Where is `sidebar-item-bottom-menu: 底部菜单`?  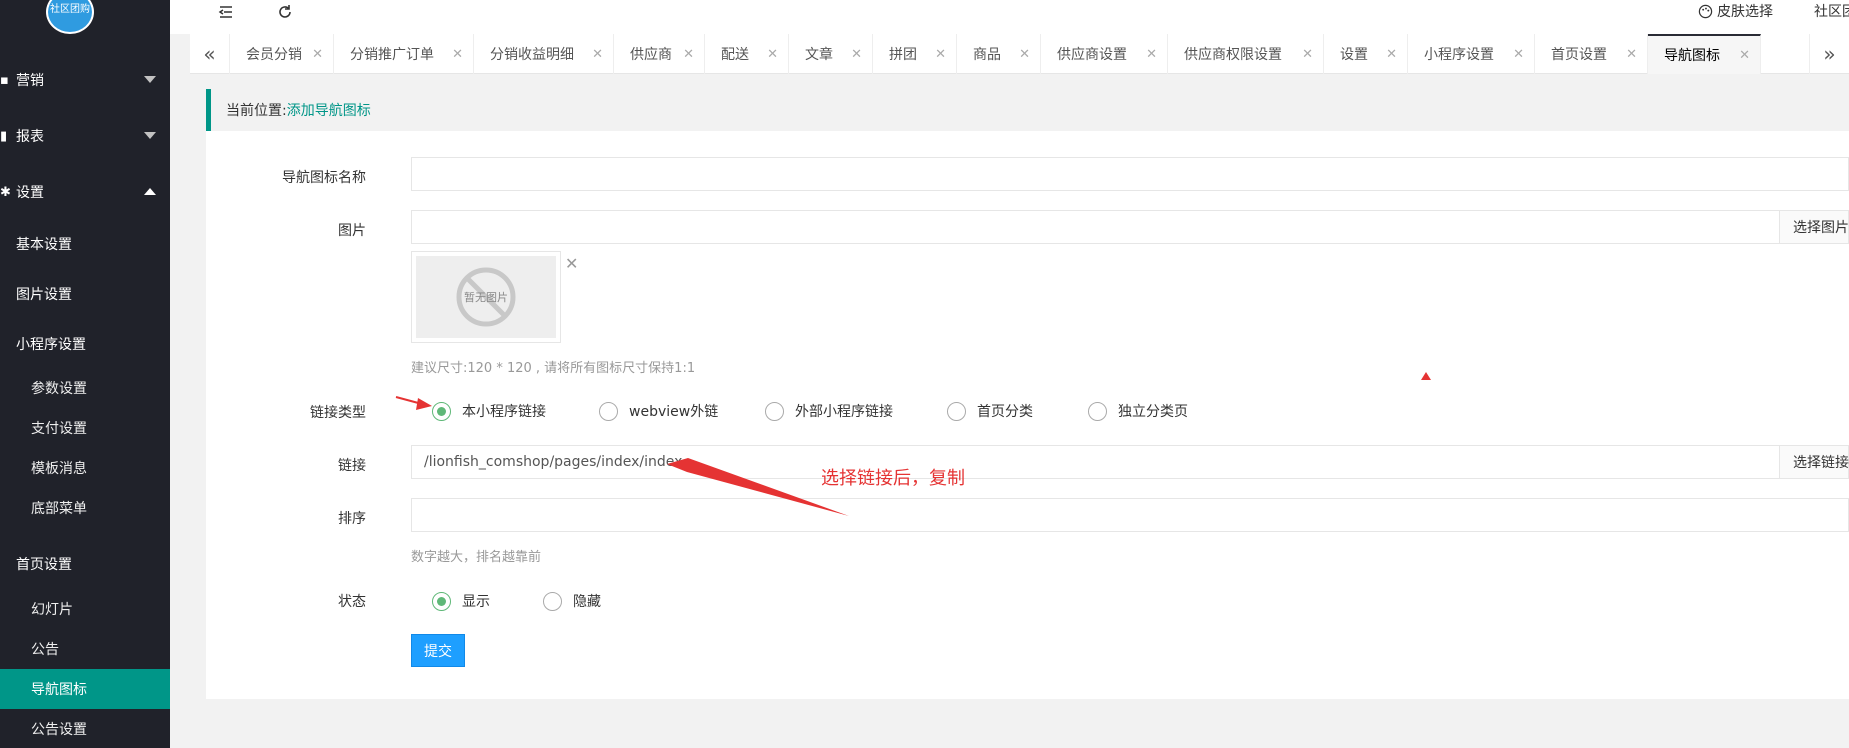
sidebar-item-bottom-menu: 底部菜单 is located at coordinates (85, 508).